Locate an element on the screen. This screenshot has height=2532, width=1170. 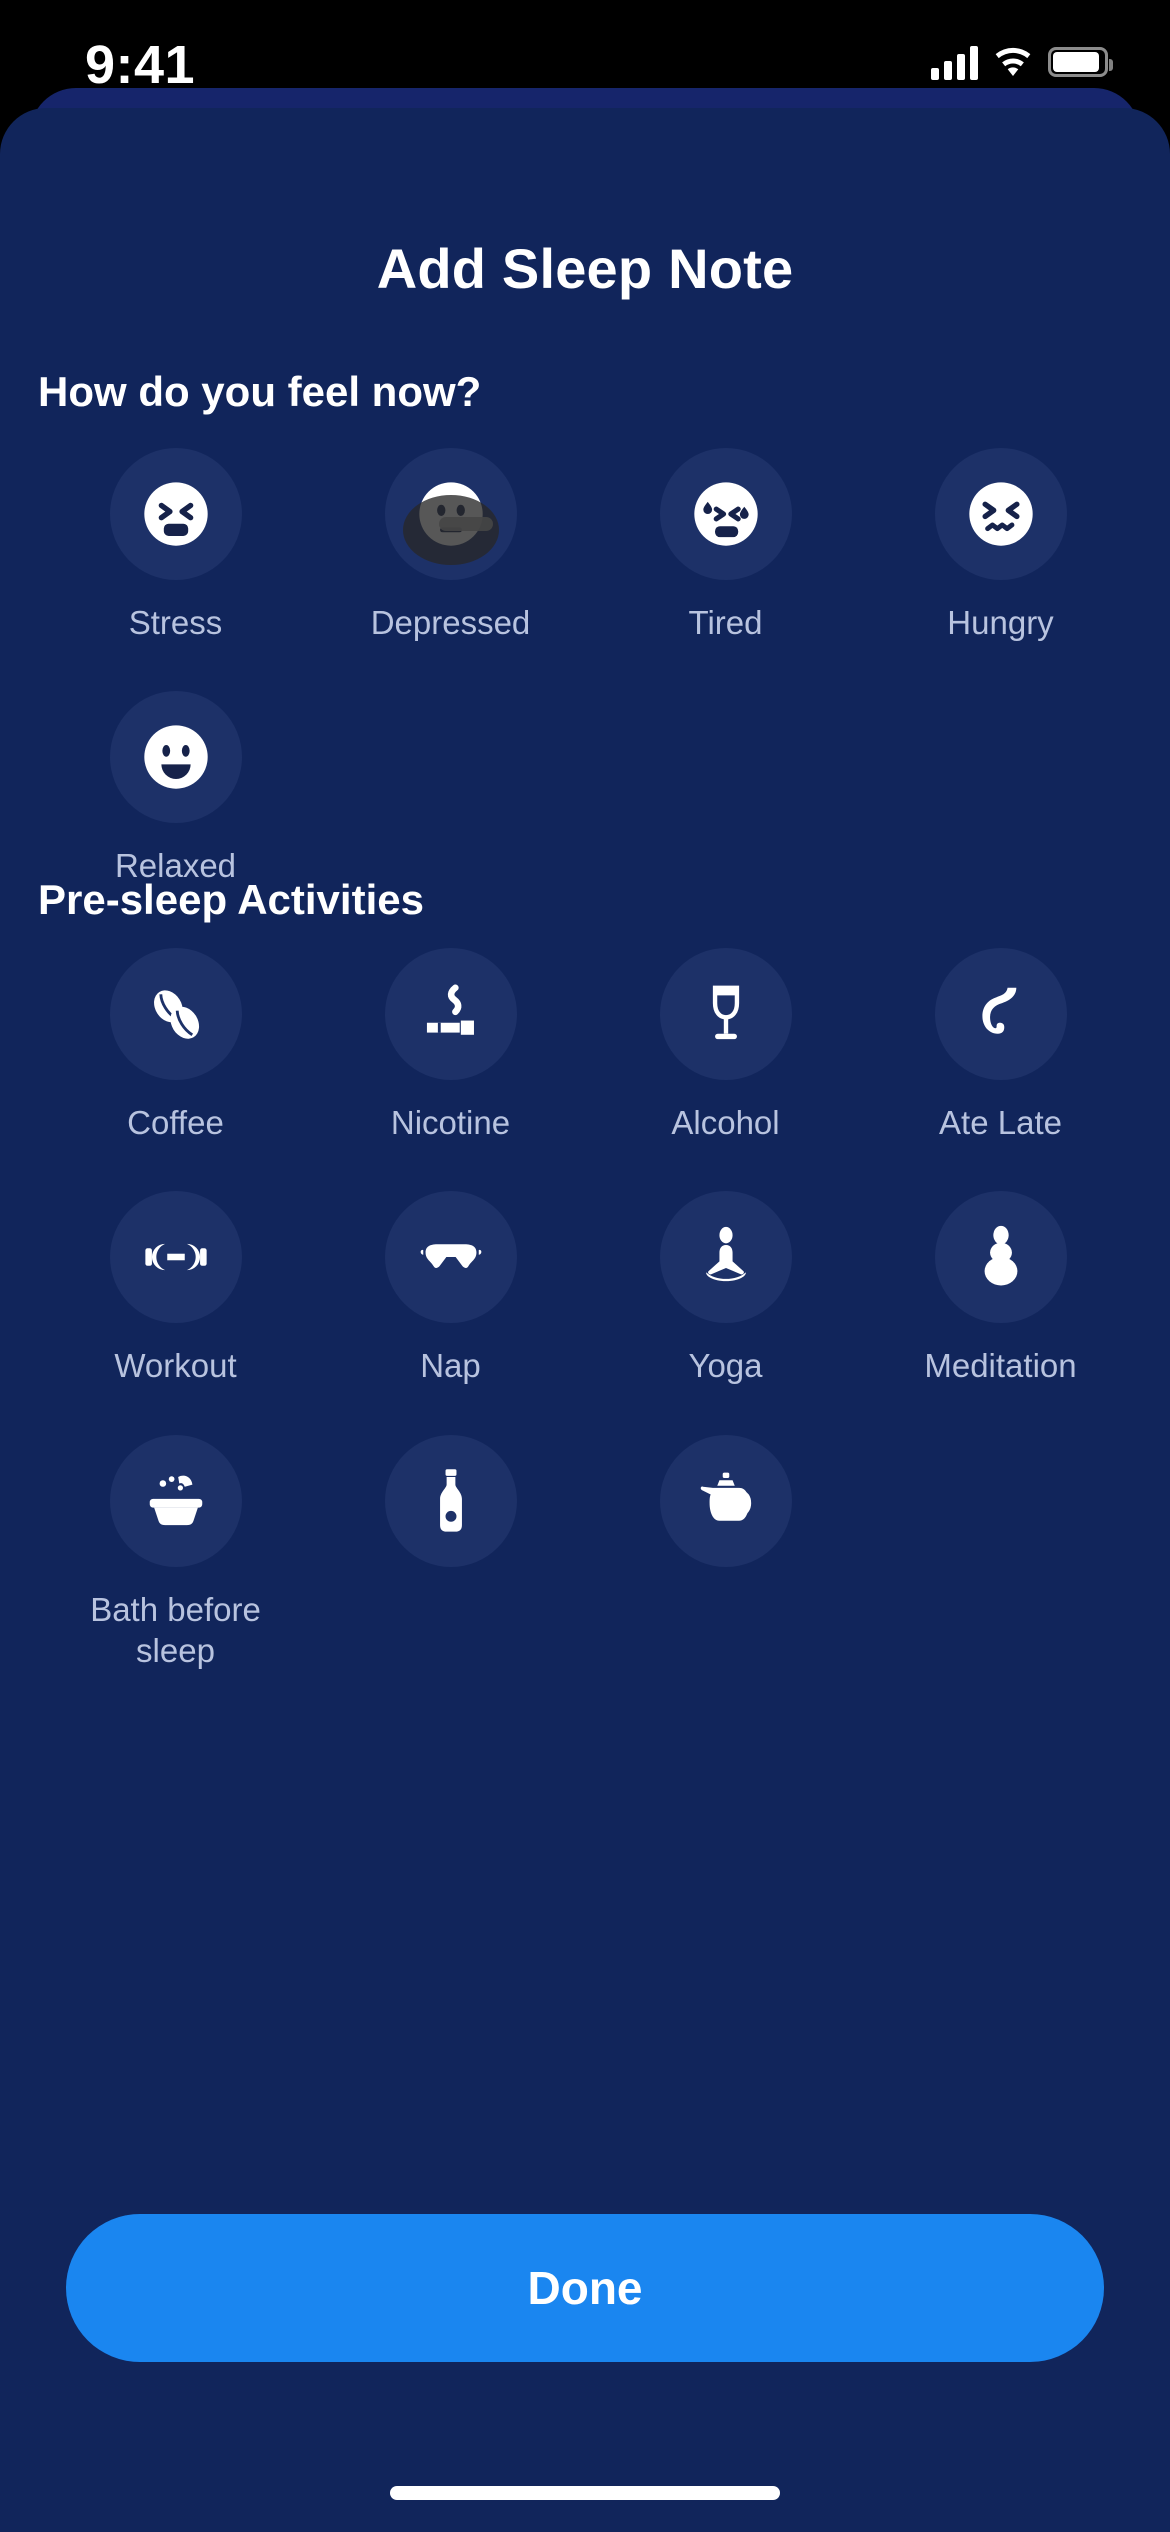
meditation-figure-icon is located at coordinates (1000, 1256).